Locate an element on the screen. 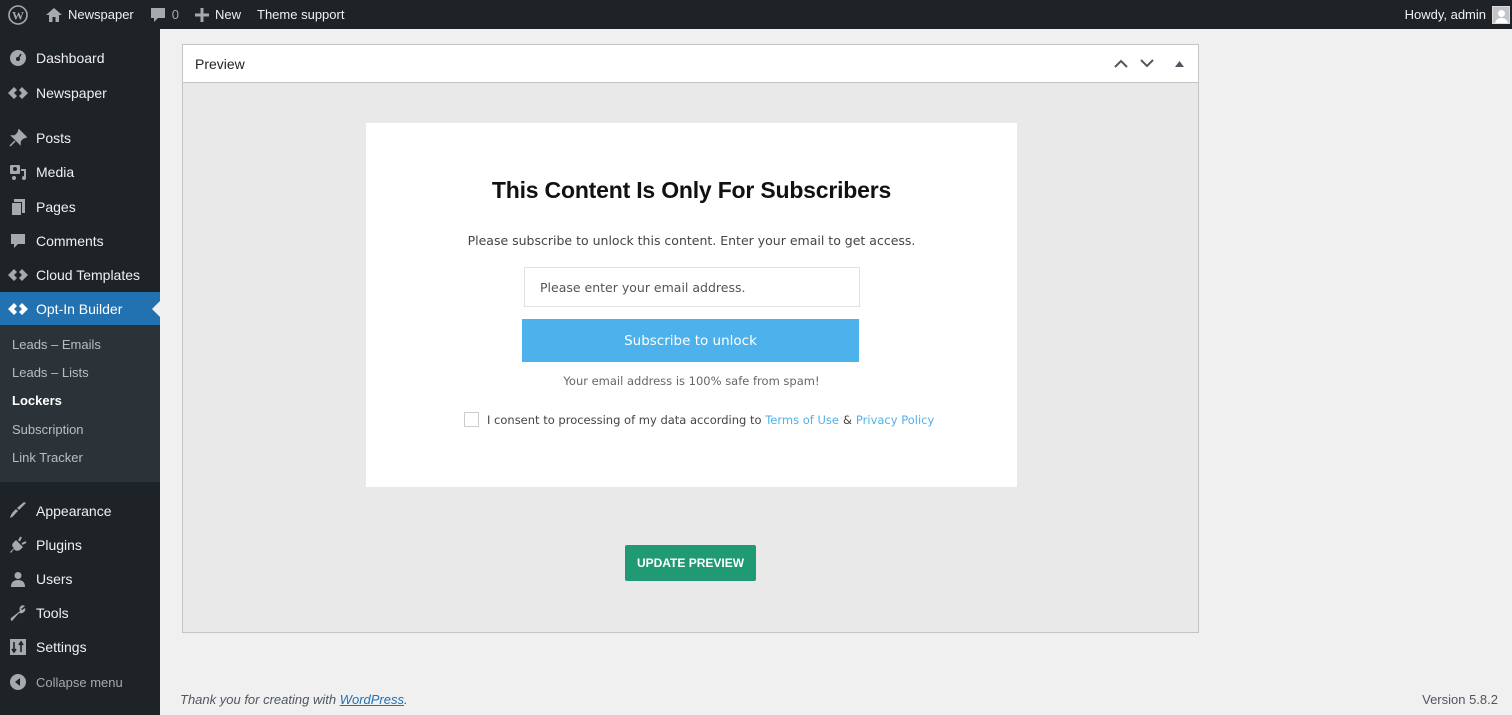 This screenshot has height=715, width=1512. wordpress-link: WordPress is located at coordinates (372, 699).